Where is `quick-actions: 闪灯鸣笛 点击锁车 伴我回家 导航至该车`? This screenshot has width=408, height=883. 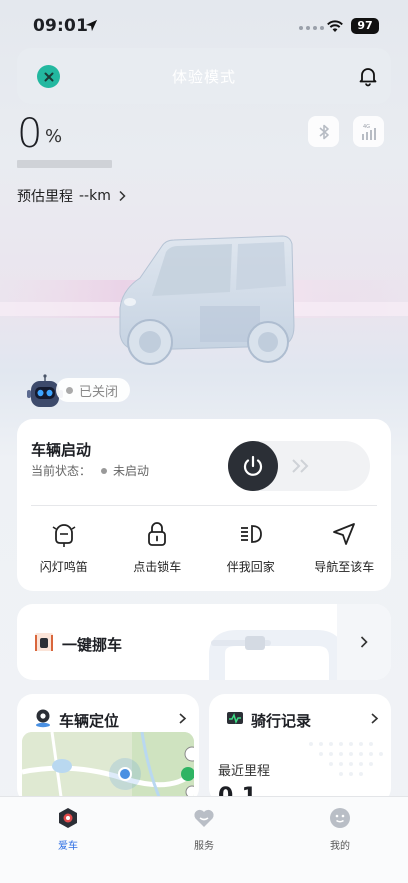 quick-actions: 闪灯鸣笛 点击锁车 伴我回家 导航至该车 is located at coordinates (204, 547).